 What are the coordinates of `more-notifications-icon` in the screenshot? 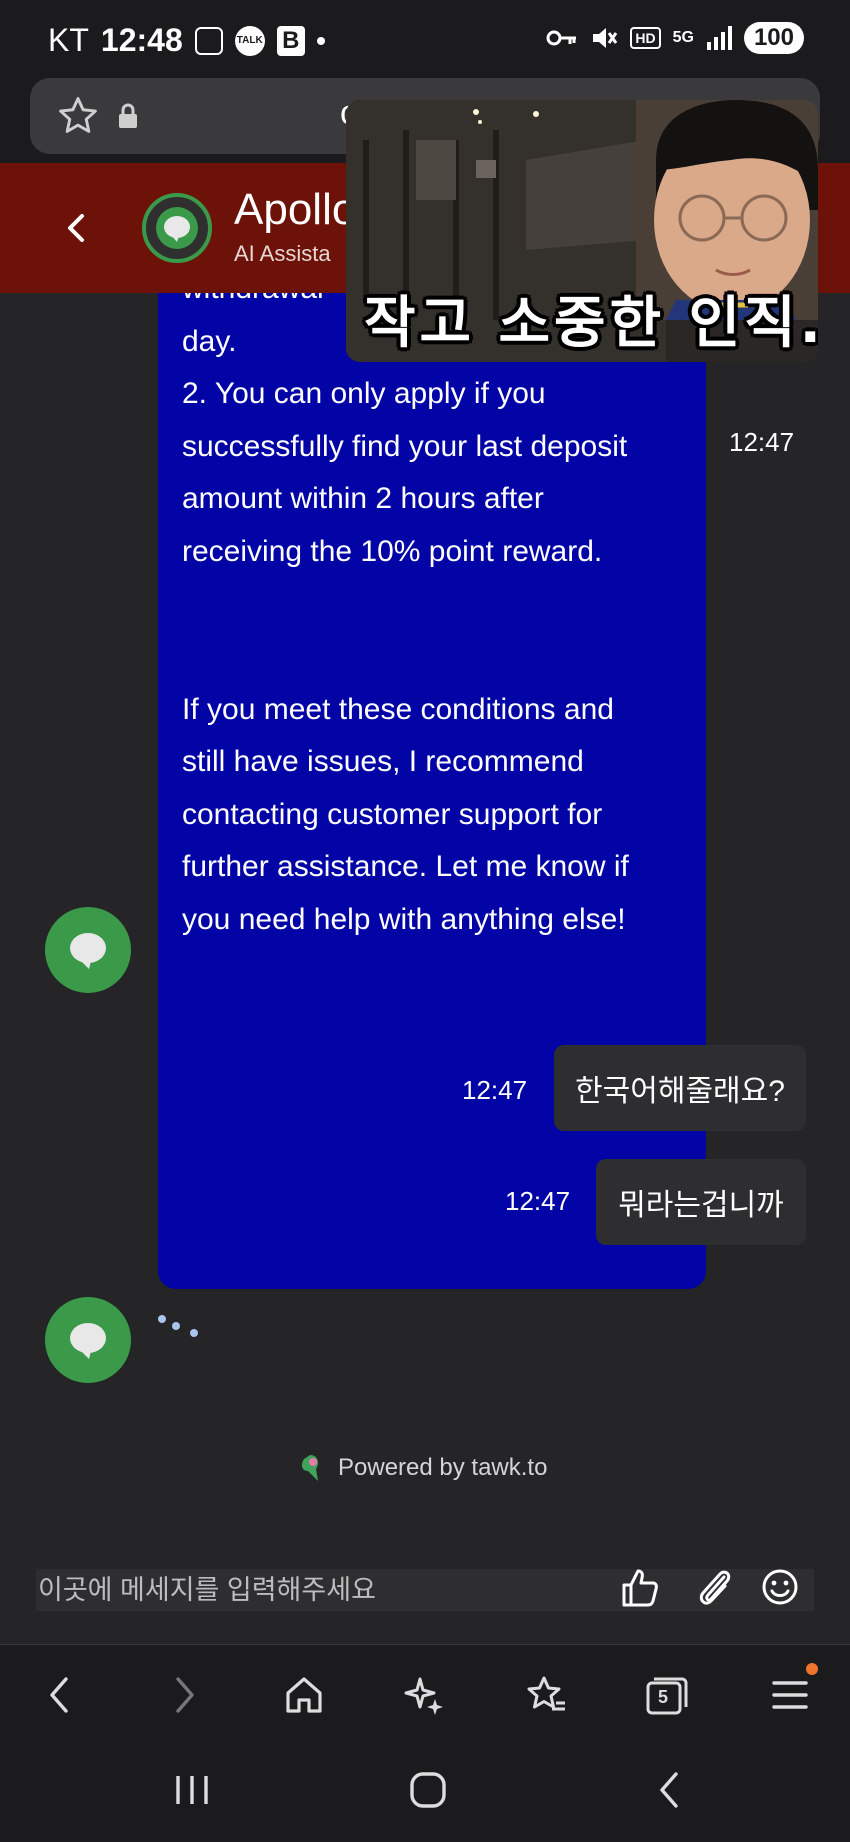 It's located at (320, 40).